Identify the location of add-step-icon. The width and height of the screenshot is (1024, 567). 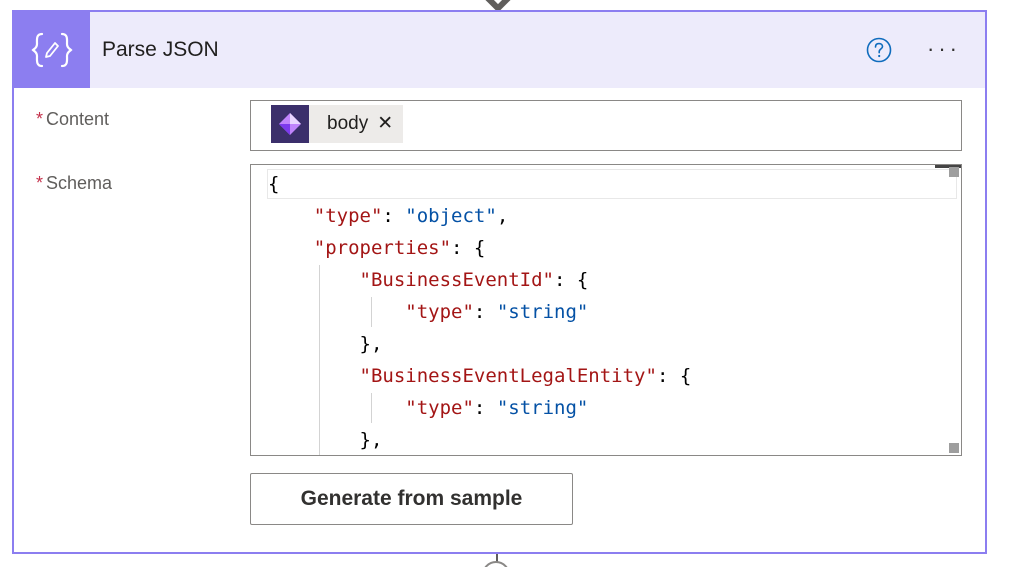
(496, 564).